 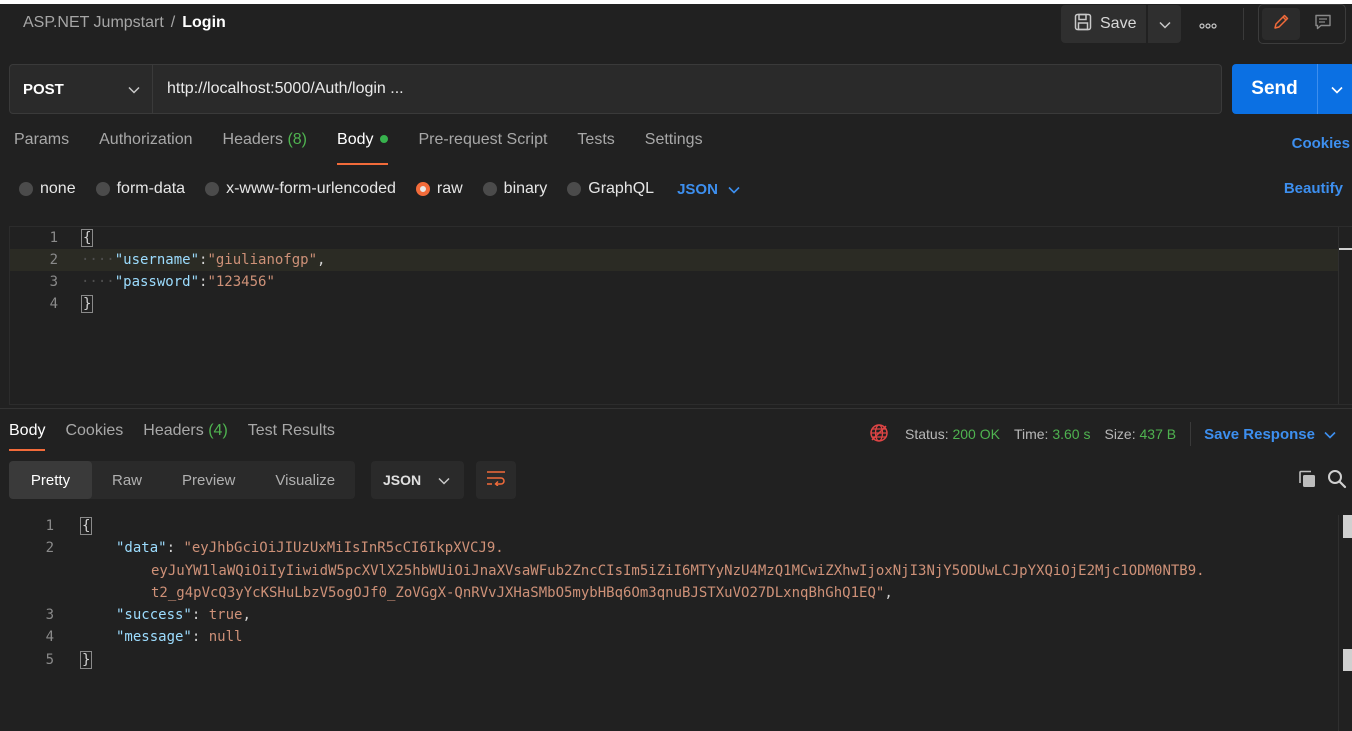 I want to click on more-horizontal-icon, so click(x=1208, y=24).